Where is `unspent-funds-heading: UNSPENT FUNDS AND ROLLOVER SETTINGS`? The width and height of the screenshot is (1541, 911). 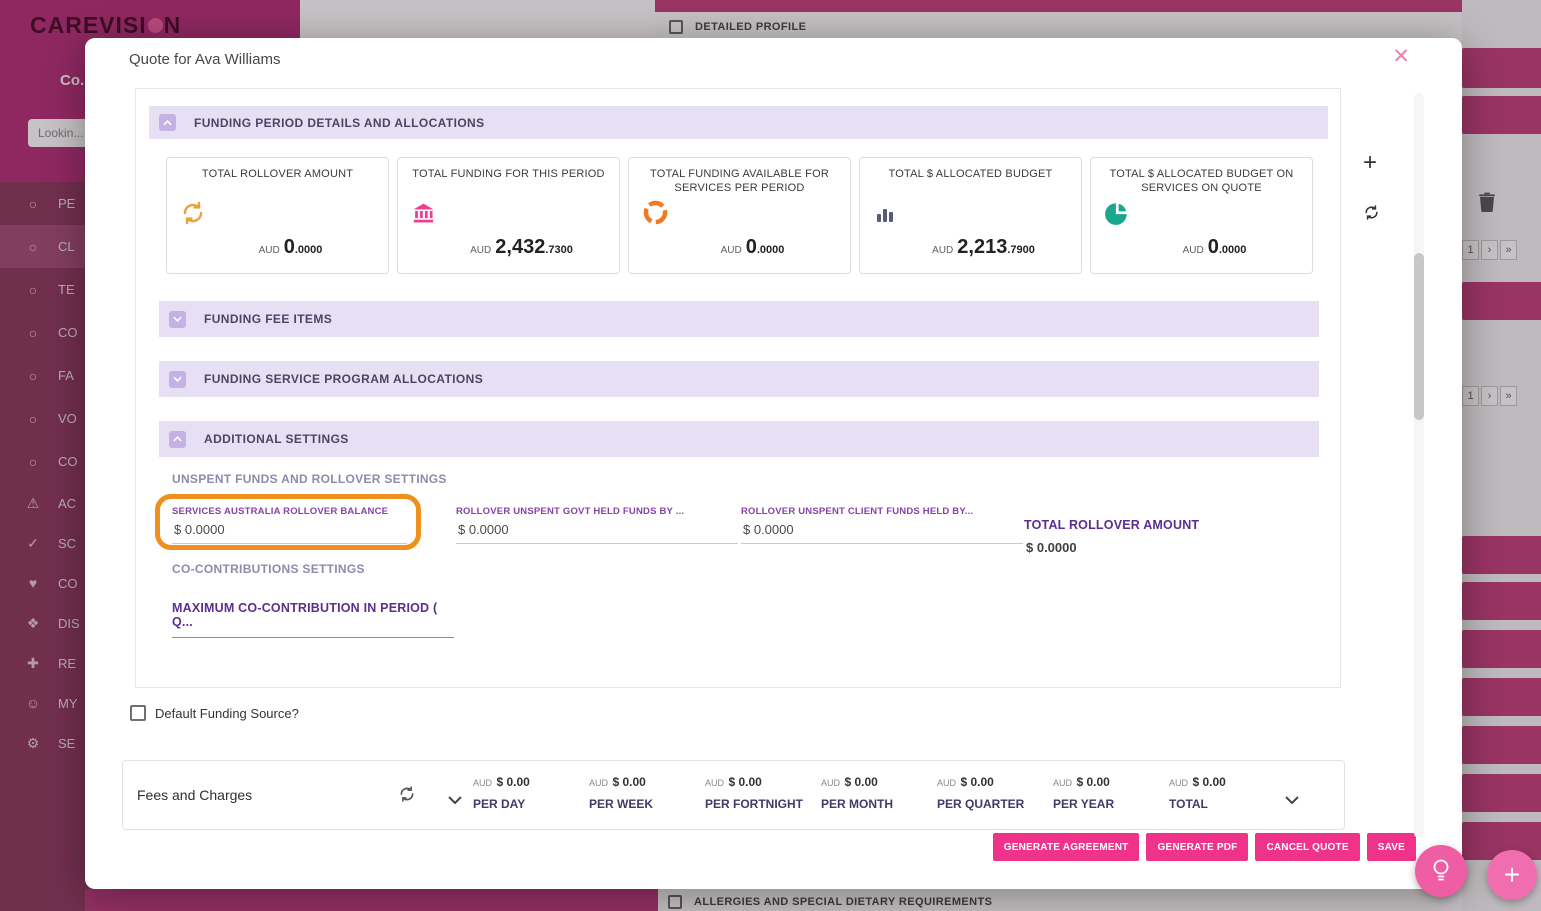 unspent-funds-heading: UNSPENT FUNDS AND ROLLOVER SETTINGS is located at coordinates (309, 479).